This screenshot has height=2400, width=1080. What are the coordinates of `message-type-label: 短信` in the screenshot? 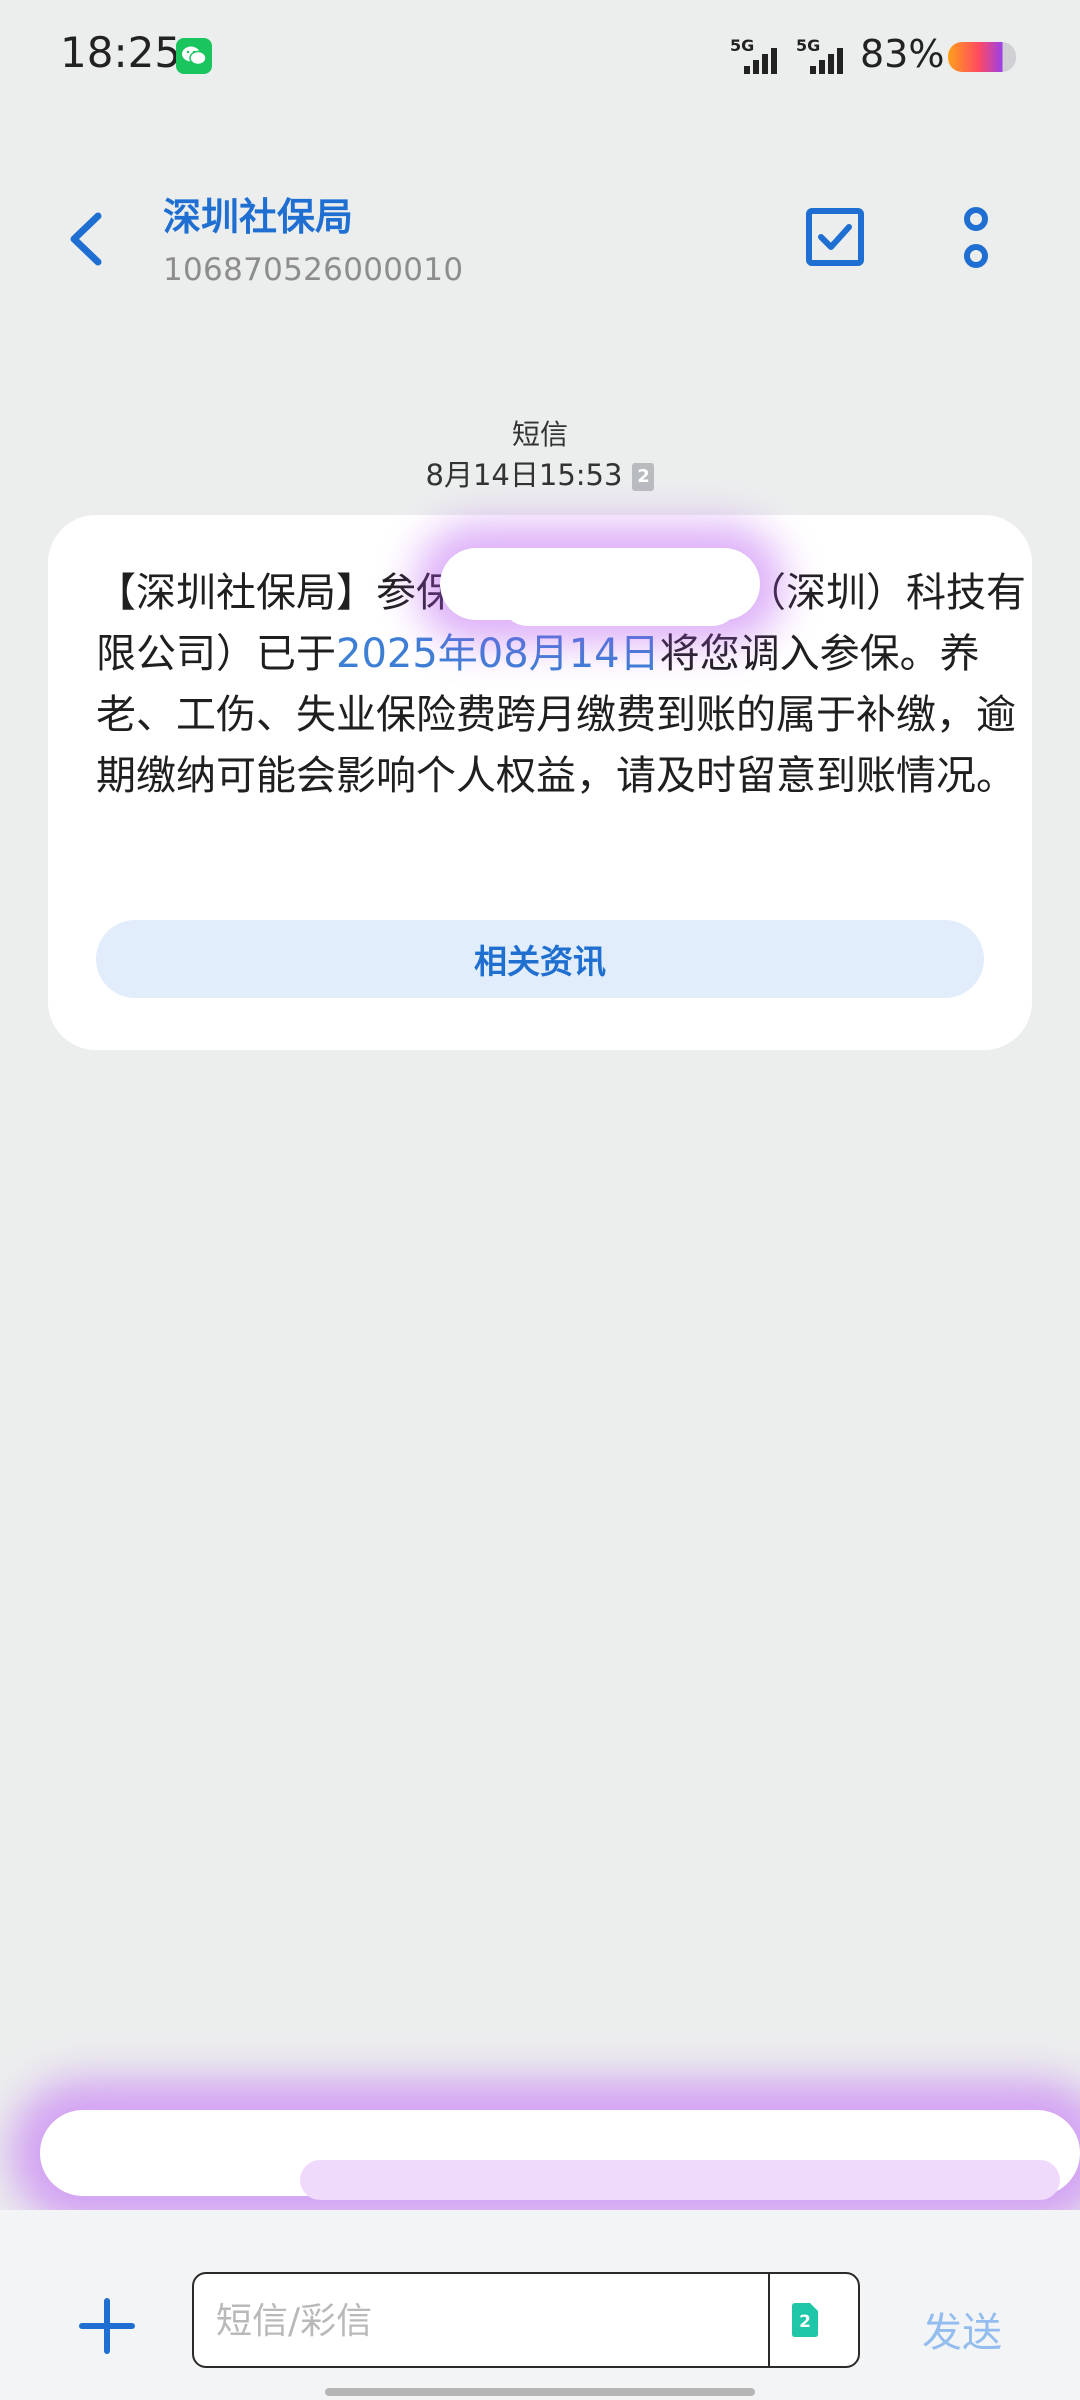 It's located at (539, 434).